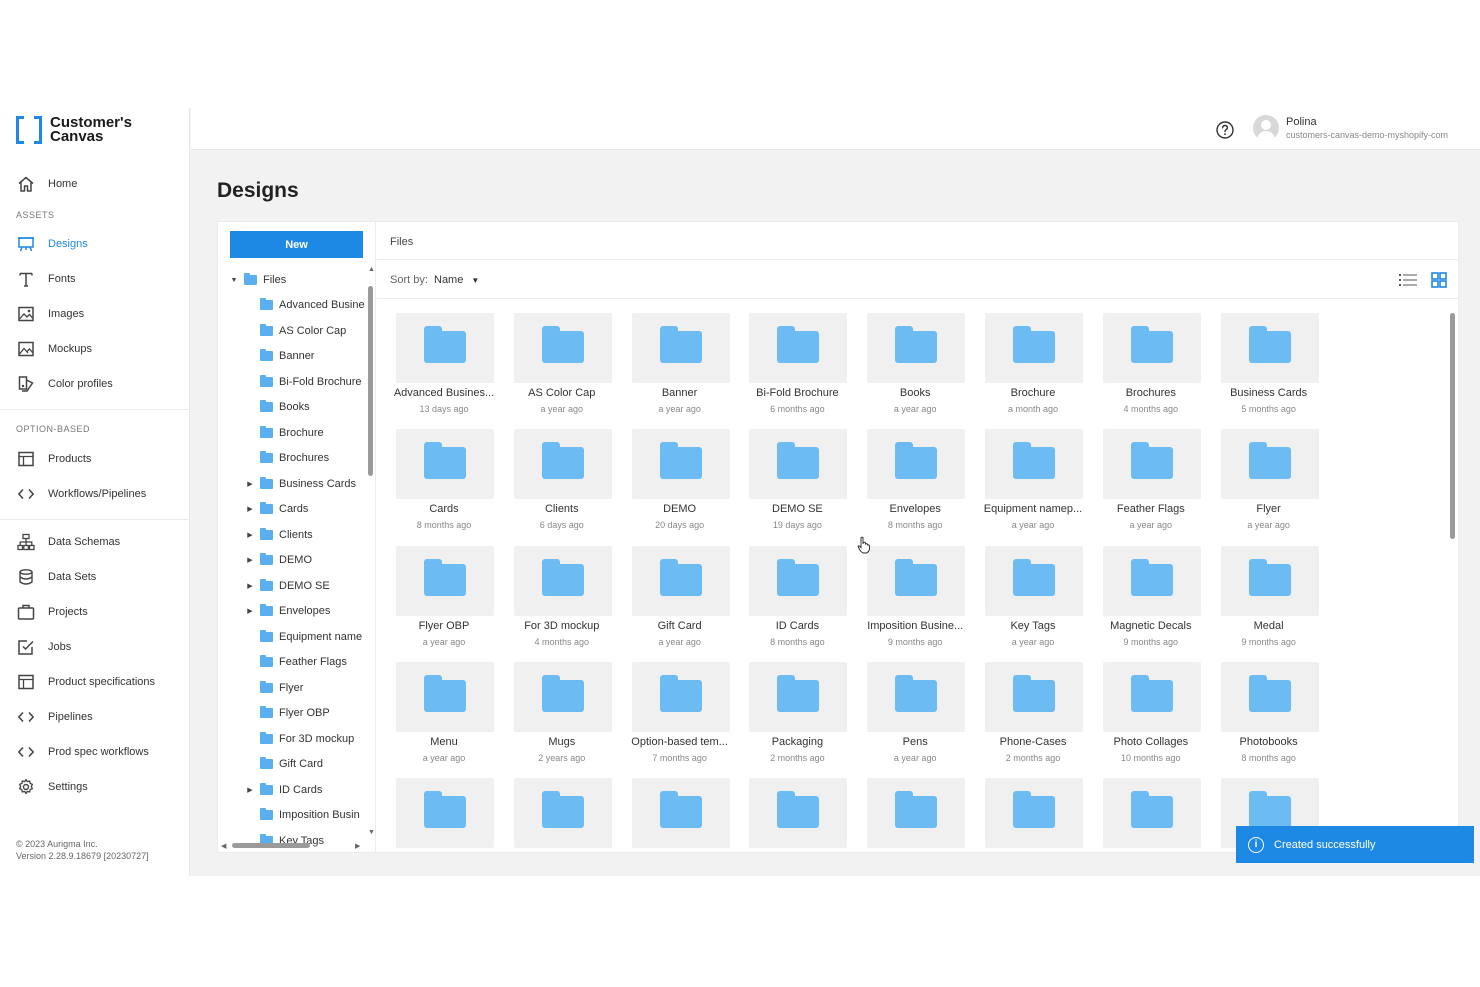 The image size is (1480, 987). Describe the element at coordinates (1301, 122) in the screenshot. I see `user-name: Polina` at that location.